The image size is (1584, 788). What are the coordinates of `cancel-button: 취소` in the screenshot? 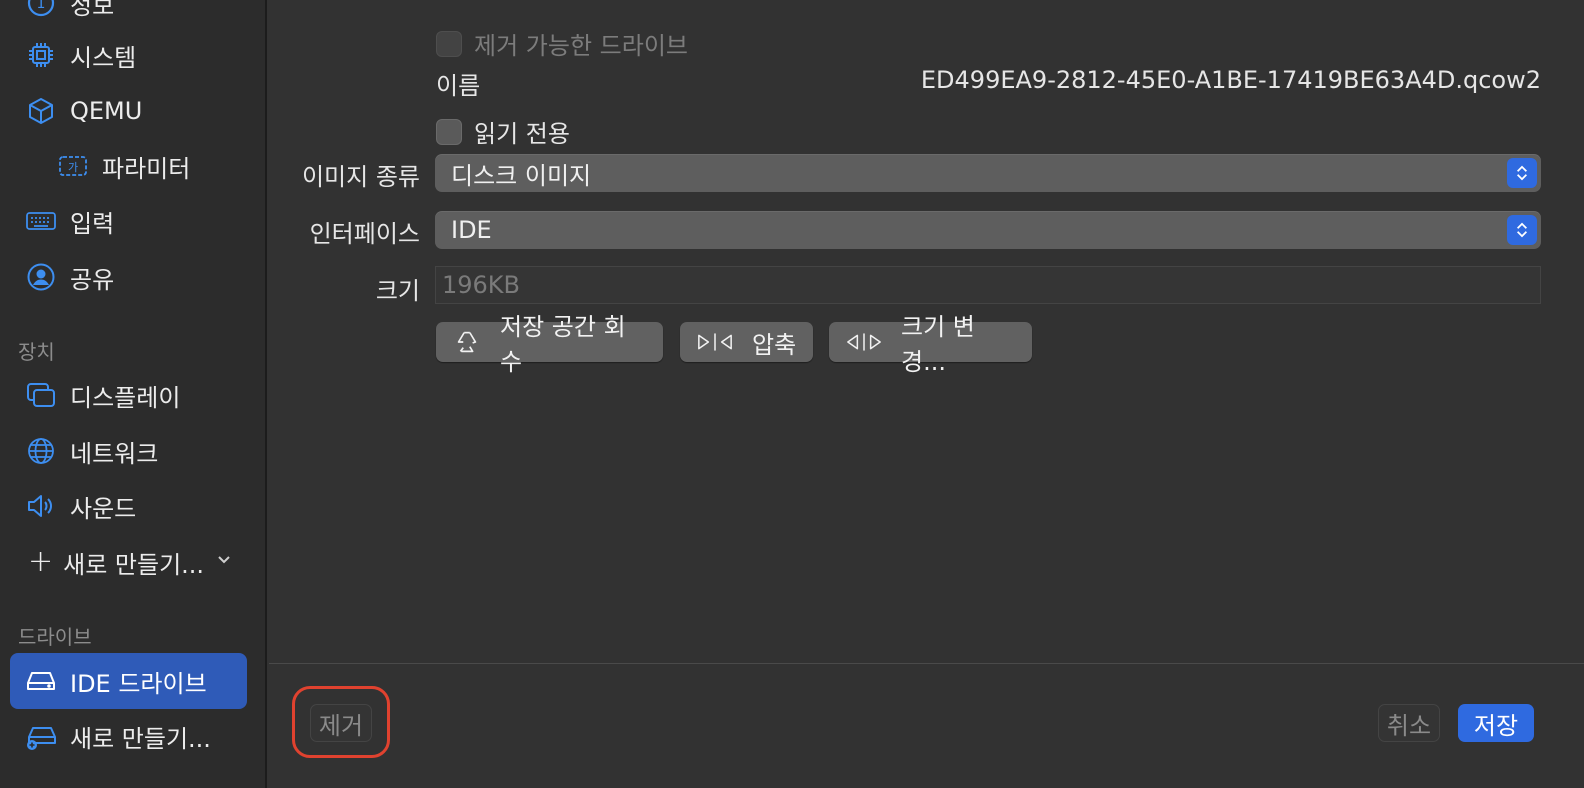 It's located at (1409, 723).